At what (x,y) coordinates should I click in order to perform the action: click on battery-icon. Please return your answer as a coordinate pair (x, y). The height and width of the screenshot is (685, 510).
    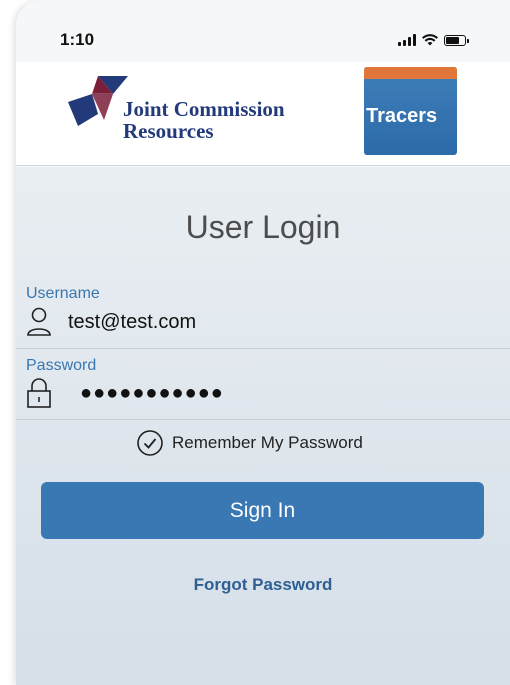
    Looking at the image, I should click on (456, 40).